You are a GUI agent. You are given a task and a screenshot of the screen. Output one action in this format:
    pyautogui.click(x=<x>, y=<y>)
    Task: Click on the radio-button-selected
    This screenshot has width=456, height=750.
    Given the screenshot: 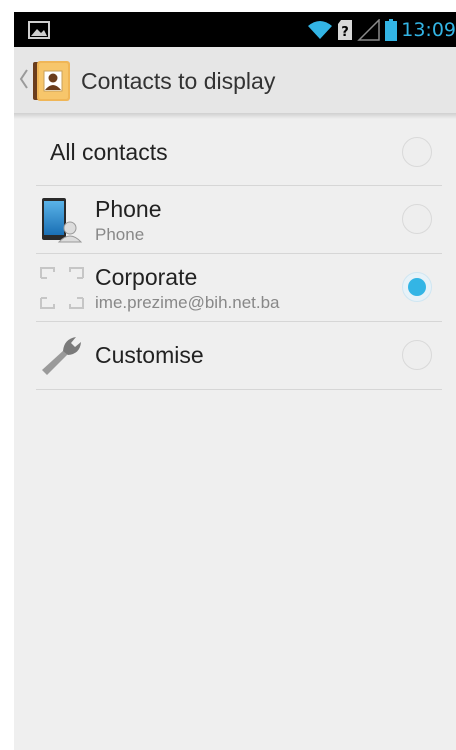 What is the action you would take?
    pyautogui.click(x=417, y=287)
    